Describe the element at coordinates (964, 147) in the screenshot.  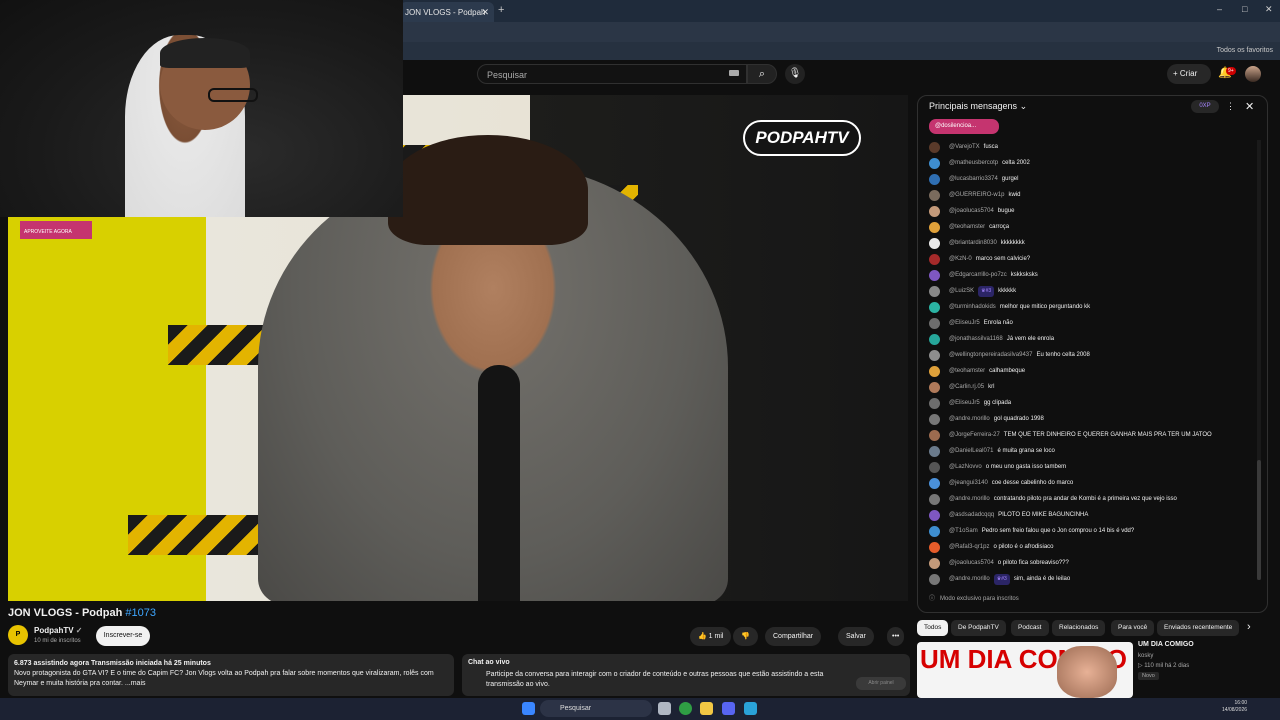
I see `chat-author: @VarejoTX` at that location.